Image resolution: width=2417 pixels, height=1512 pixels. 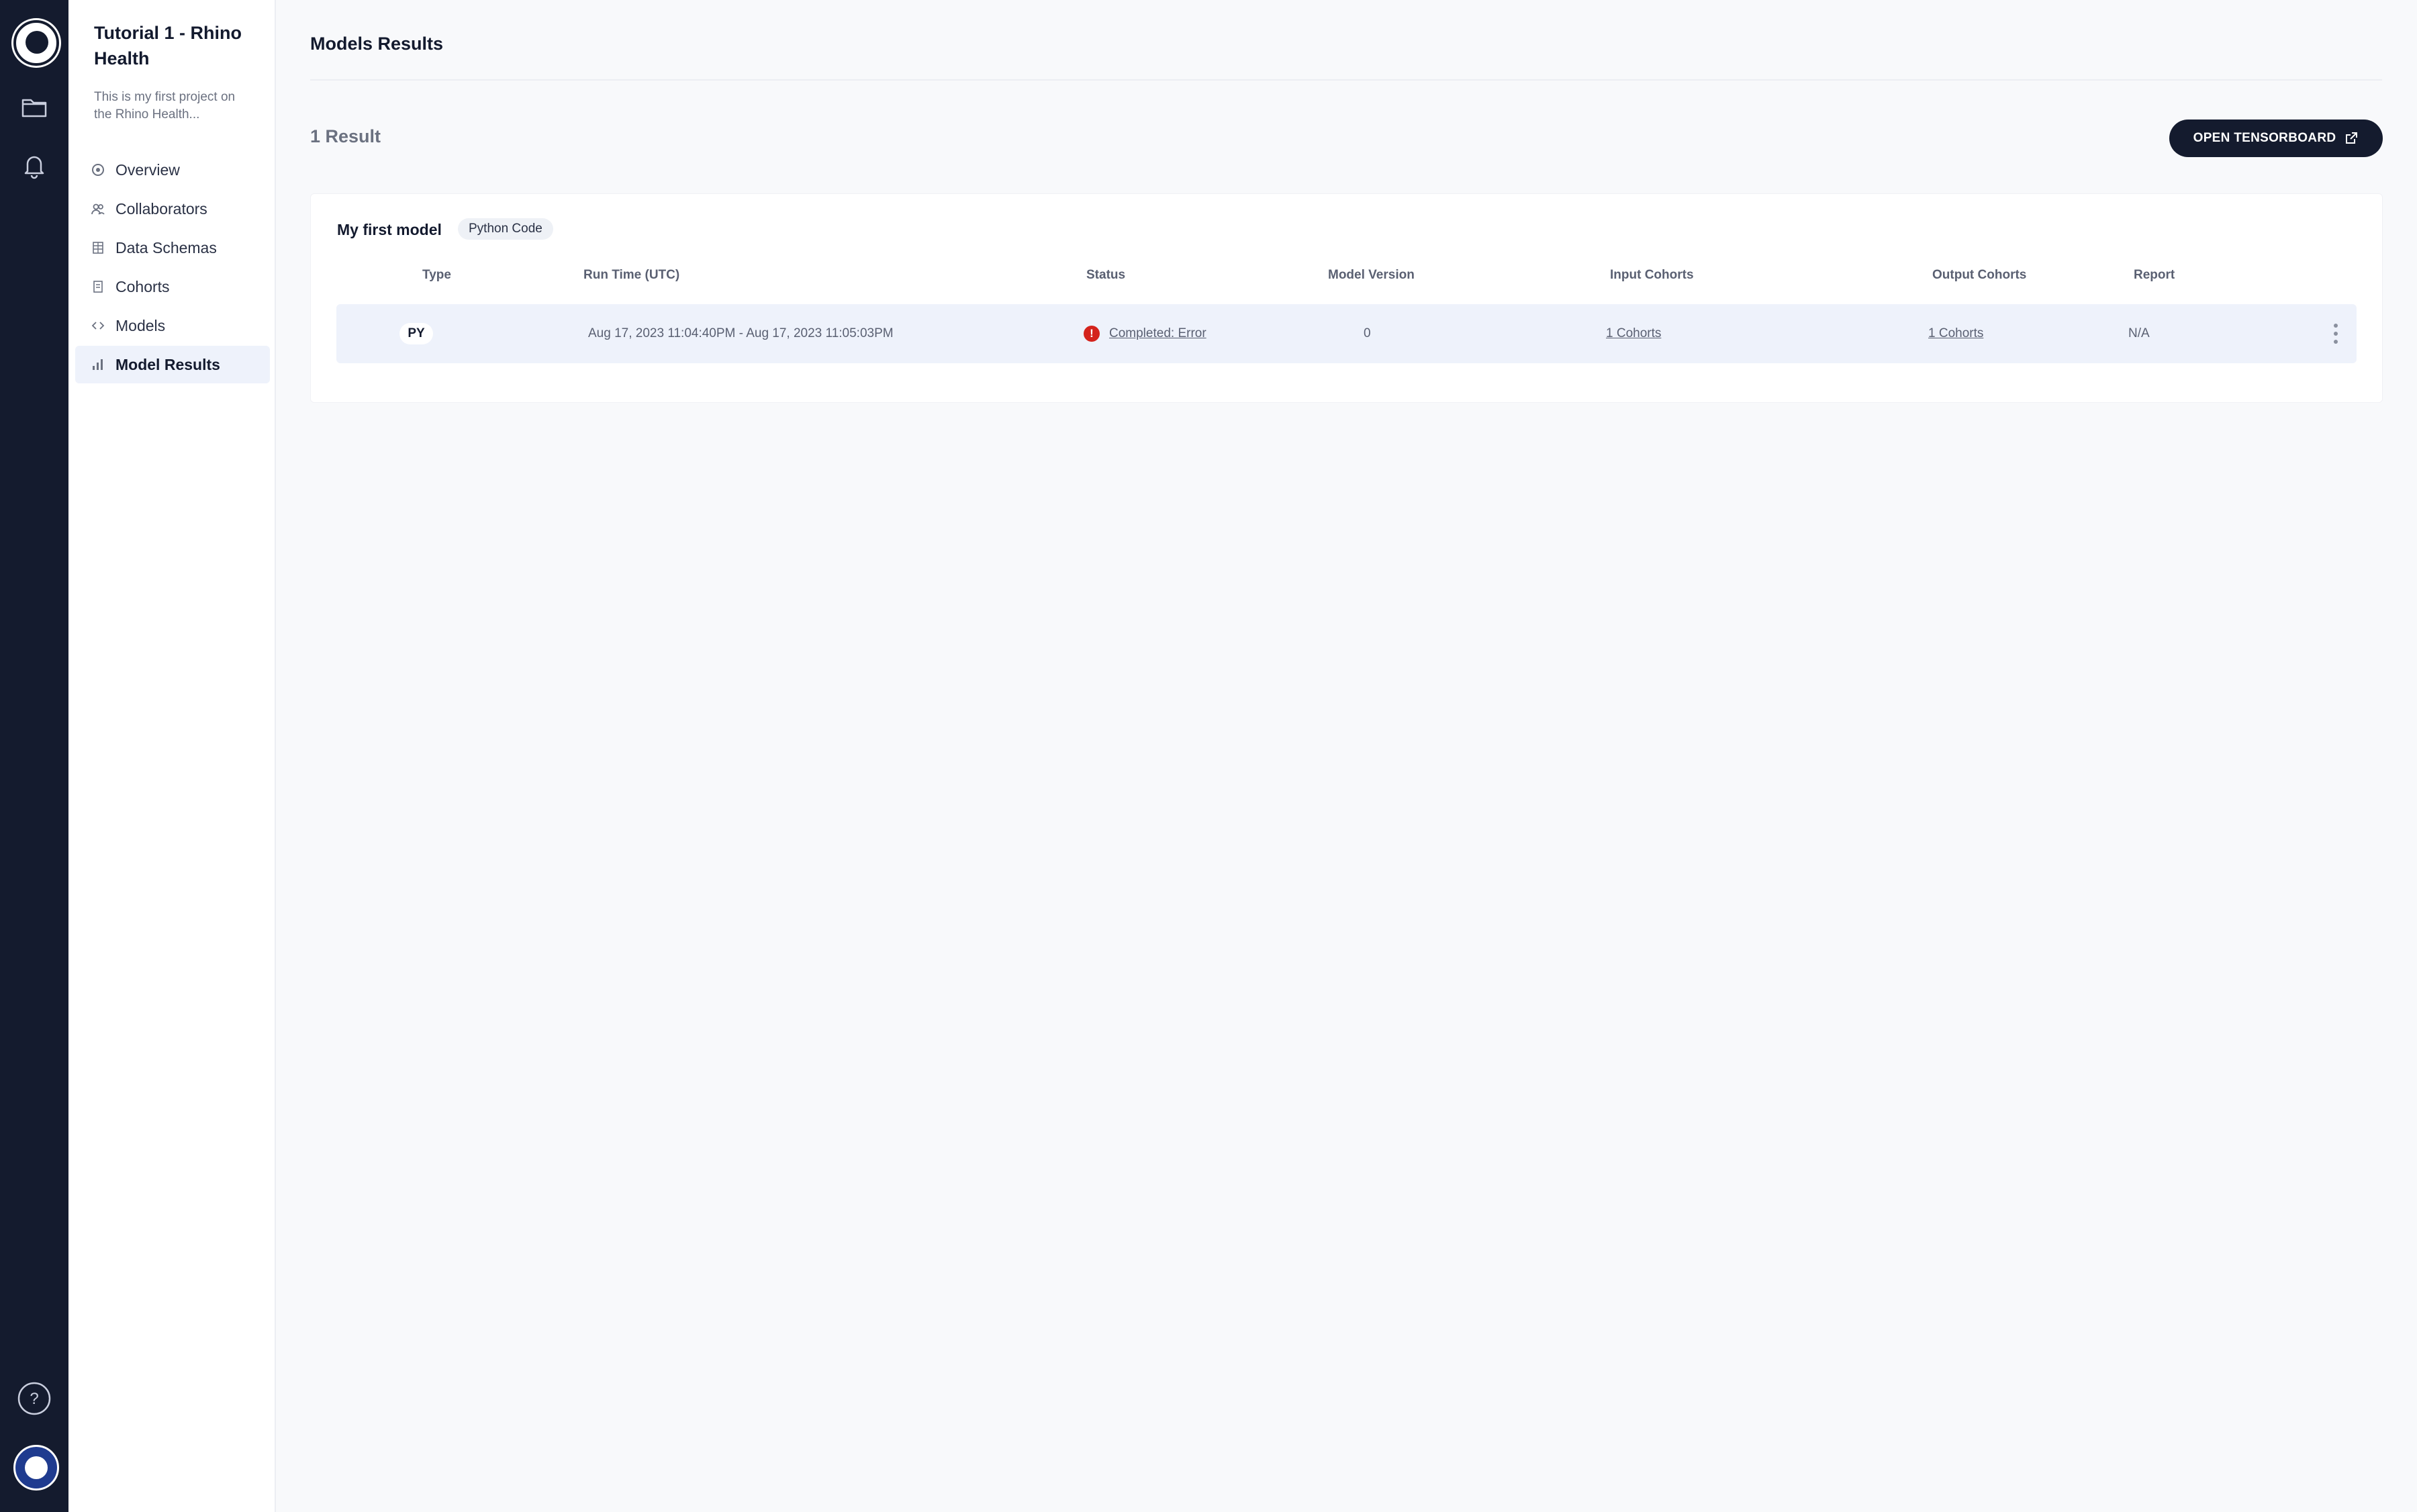 I want to click on model-type-tag: Python Code, so click(x=506, y=229).